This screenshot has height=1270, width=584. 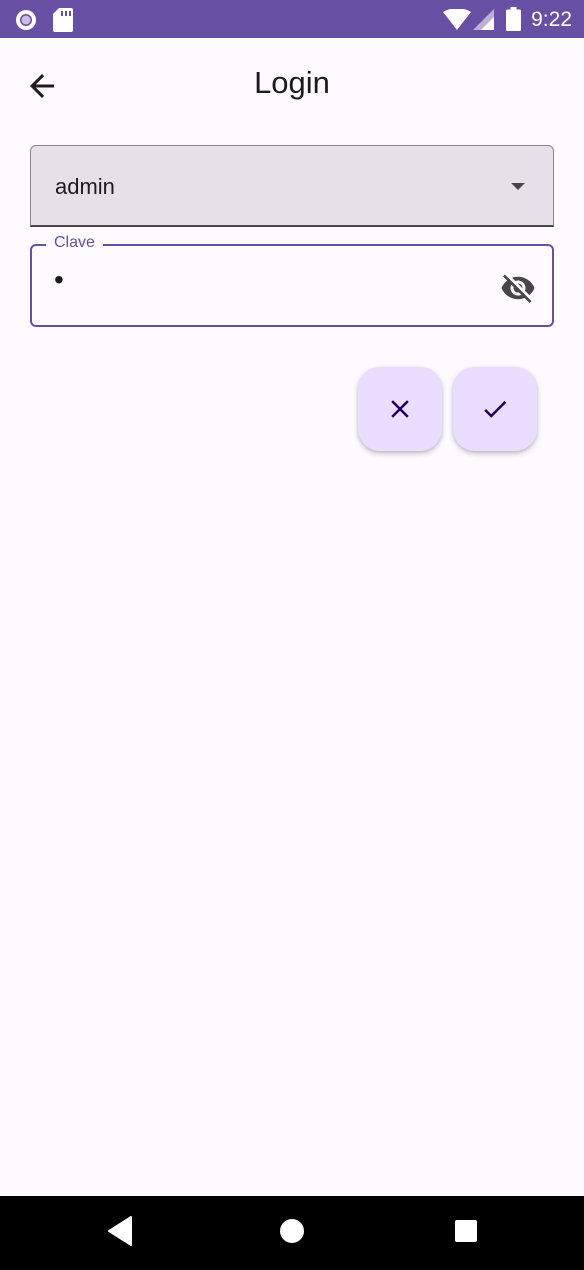 I want to click on wifi-icon, so click(x=457, y=19).